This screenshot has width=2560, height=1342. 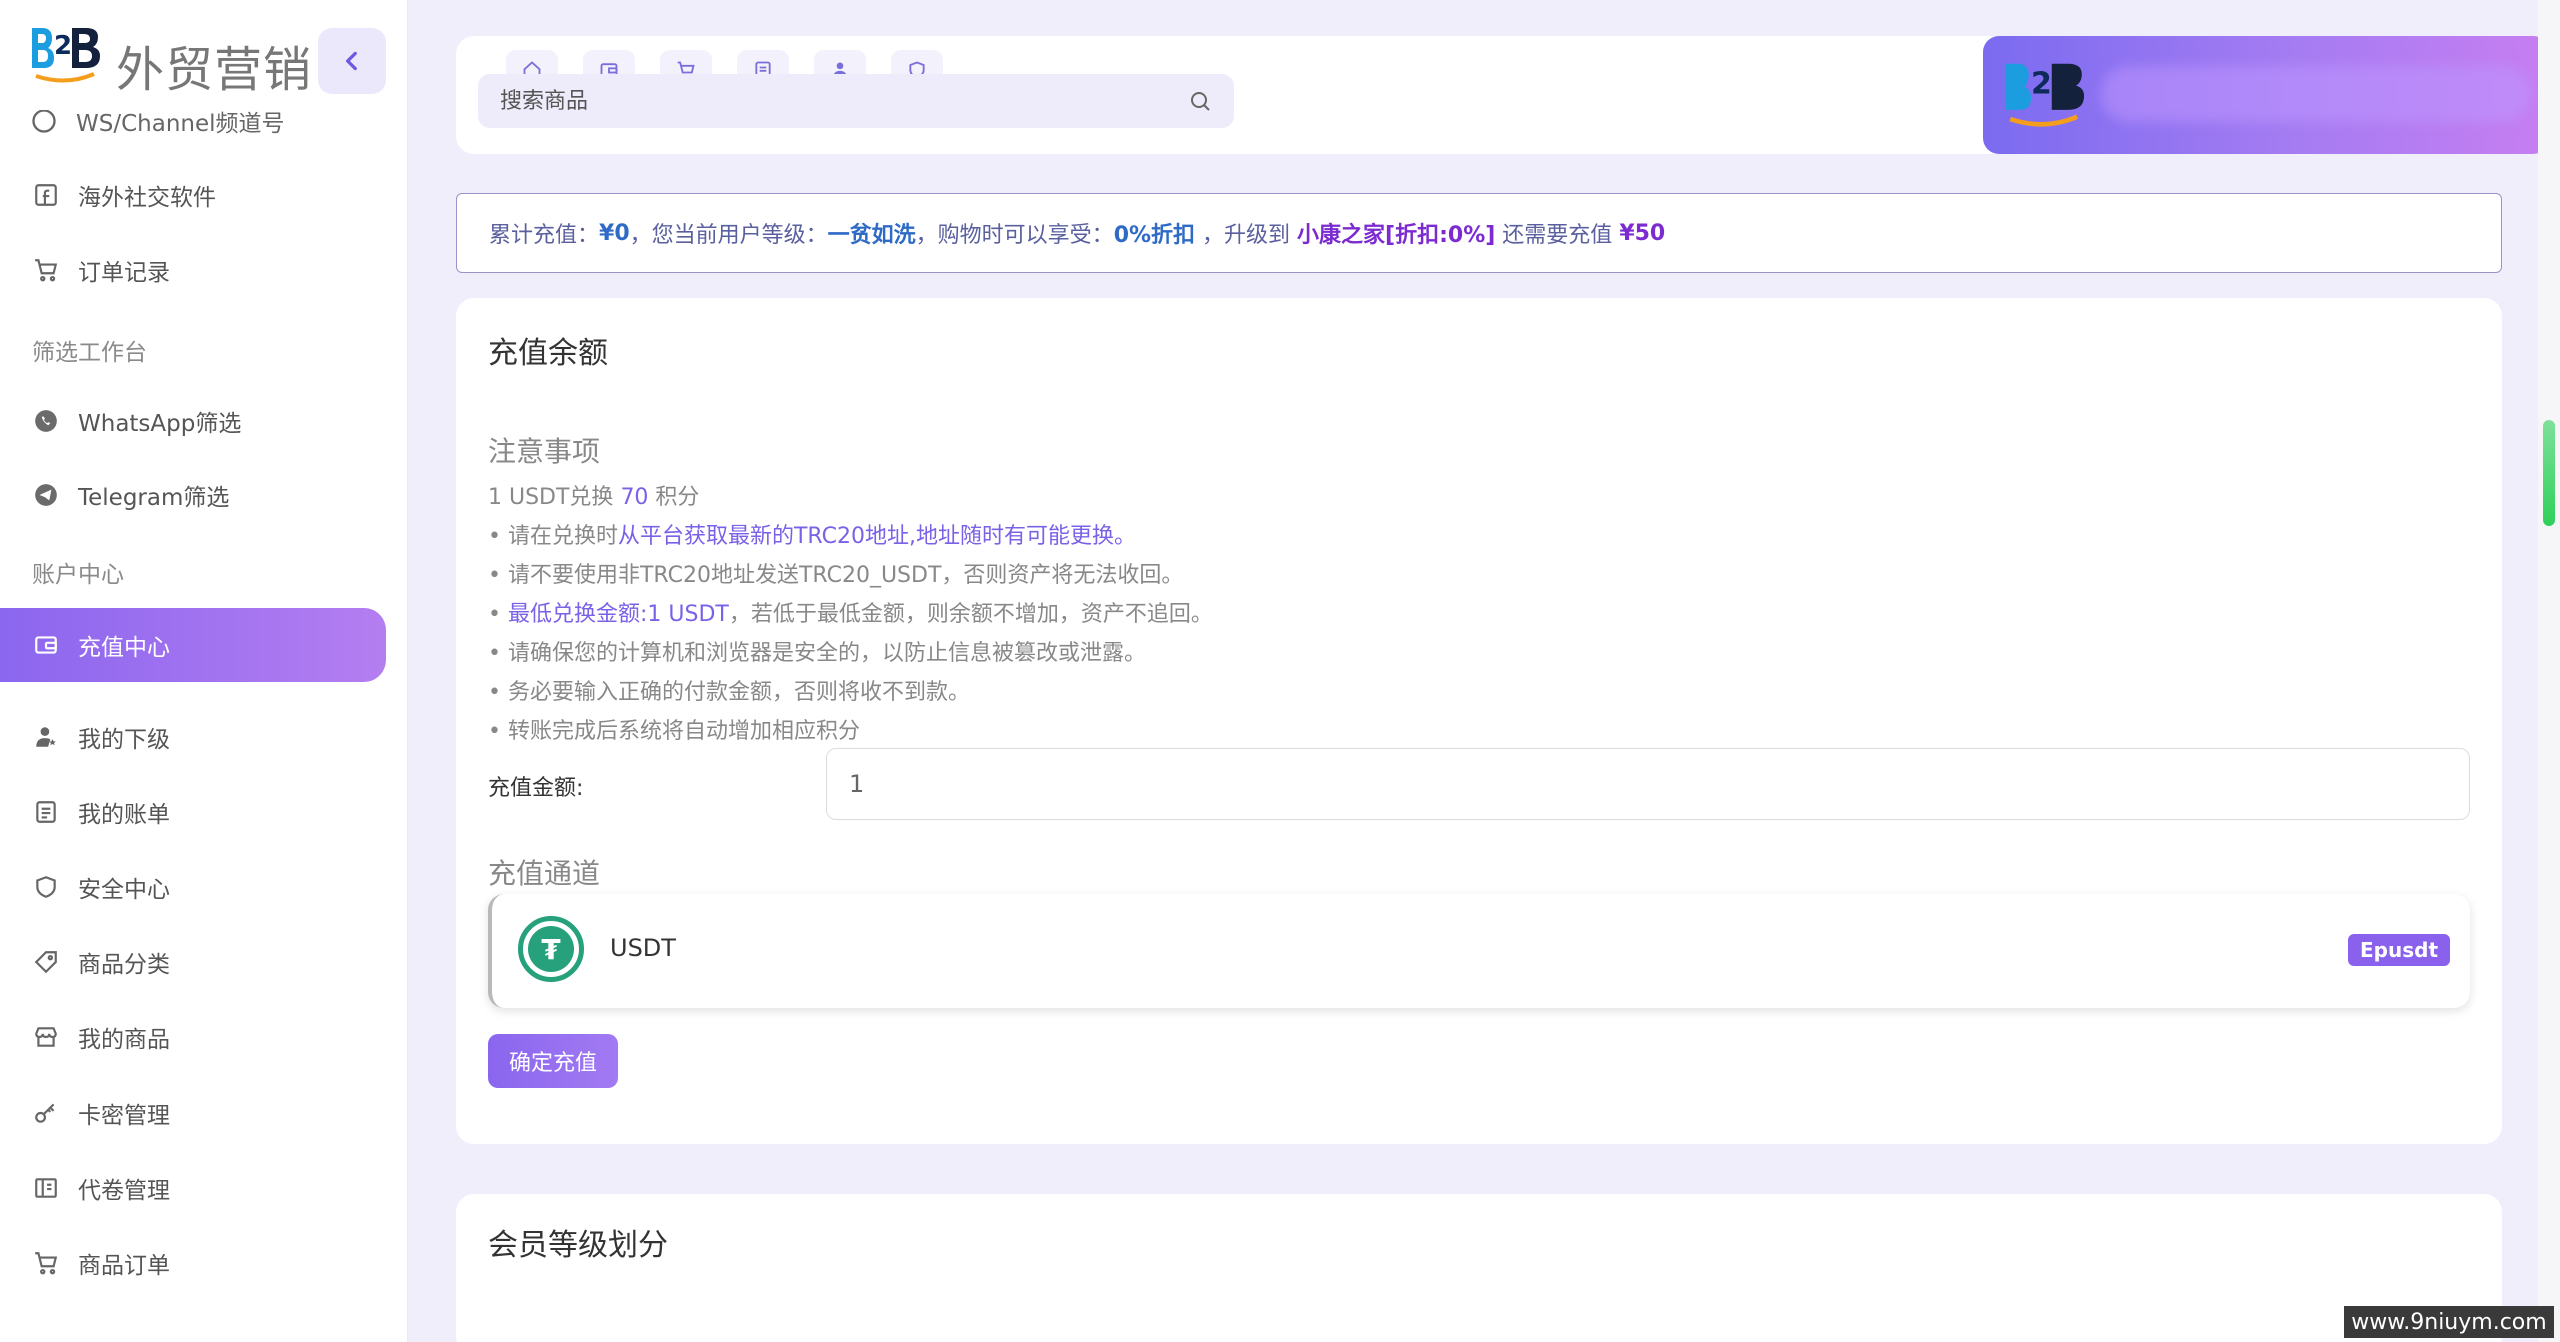 I want to click on amount-row: 充值金额:, so click(x=1479, y=784).